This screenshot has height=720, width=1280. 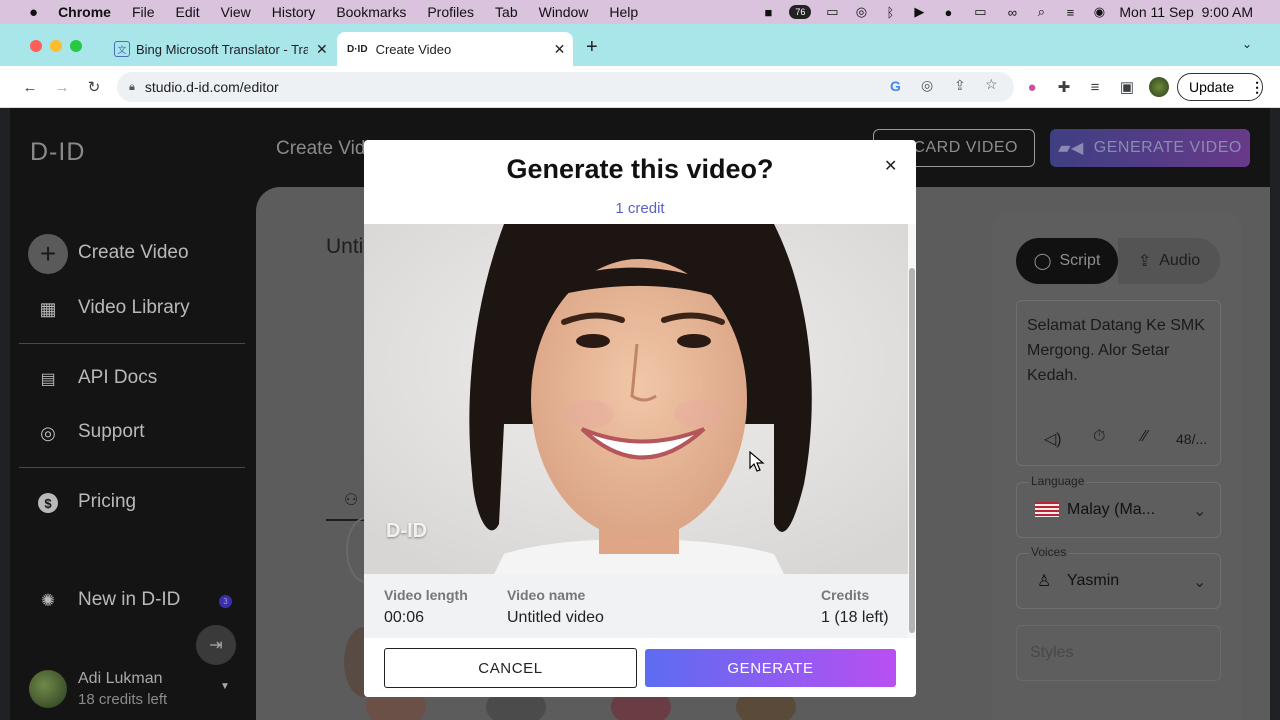 I want to click on user-icon: ●, so click(x=948, y=12).